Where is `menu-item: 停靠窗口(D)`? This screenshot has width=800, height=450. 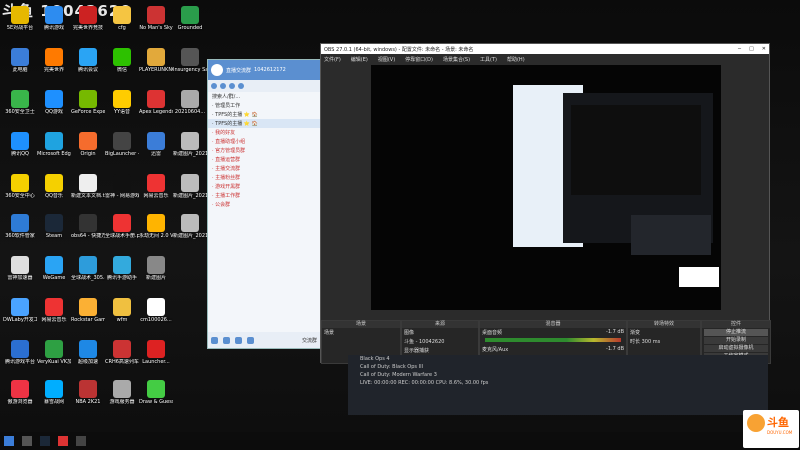 menu-item: 停靠窗口(D) is located at coordinates (419, 59).